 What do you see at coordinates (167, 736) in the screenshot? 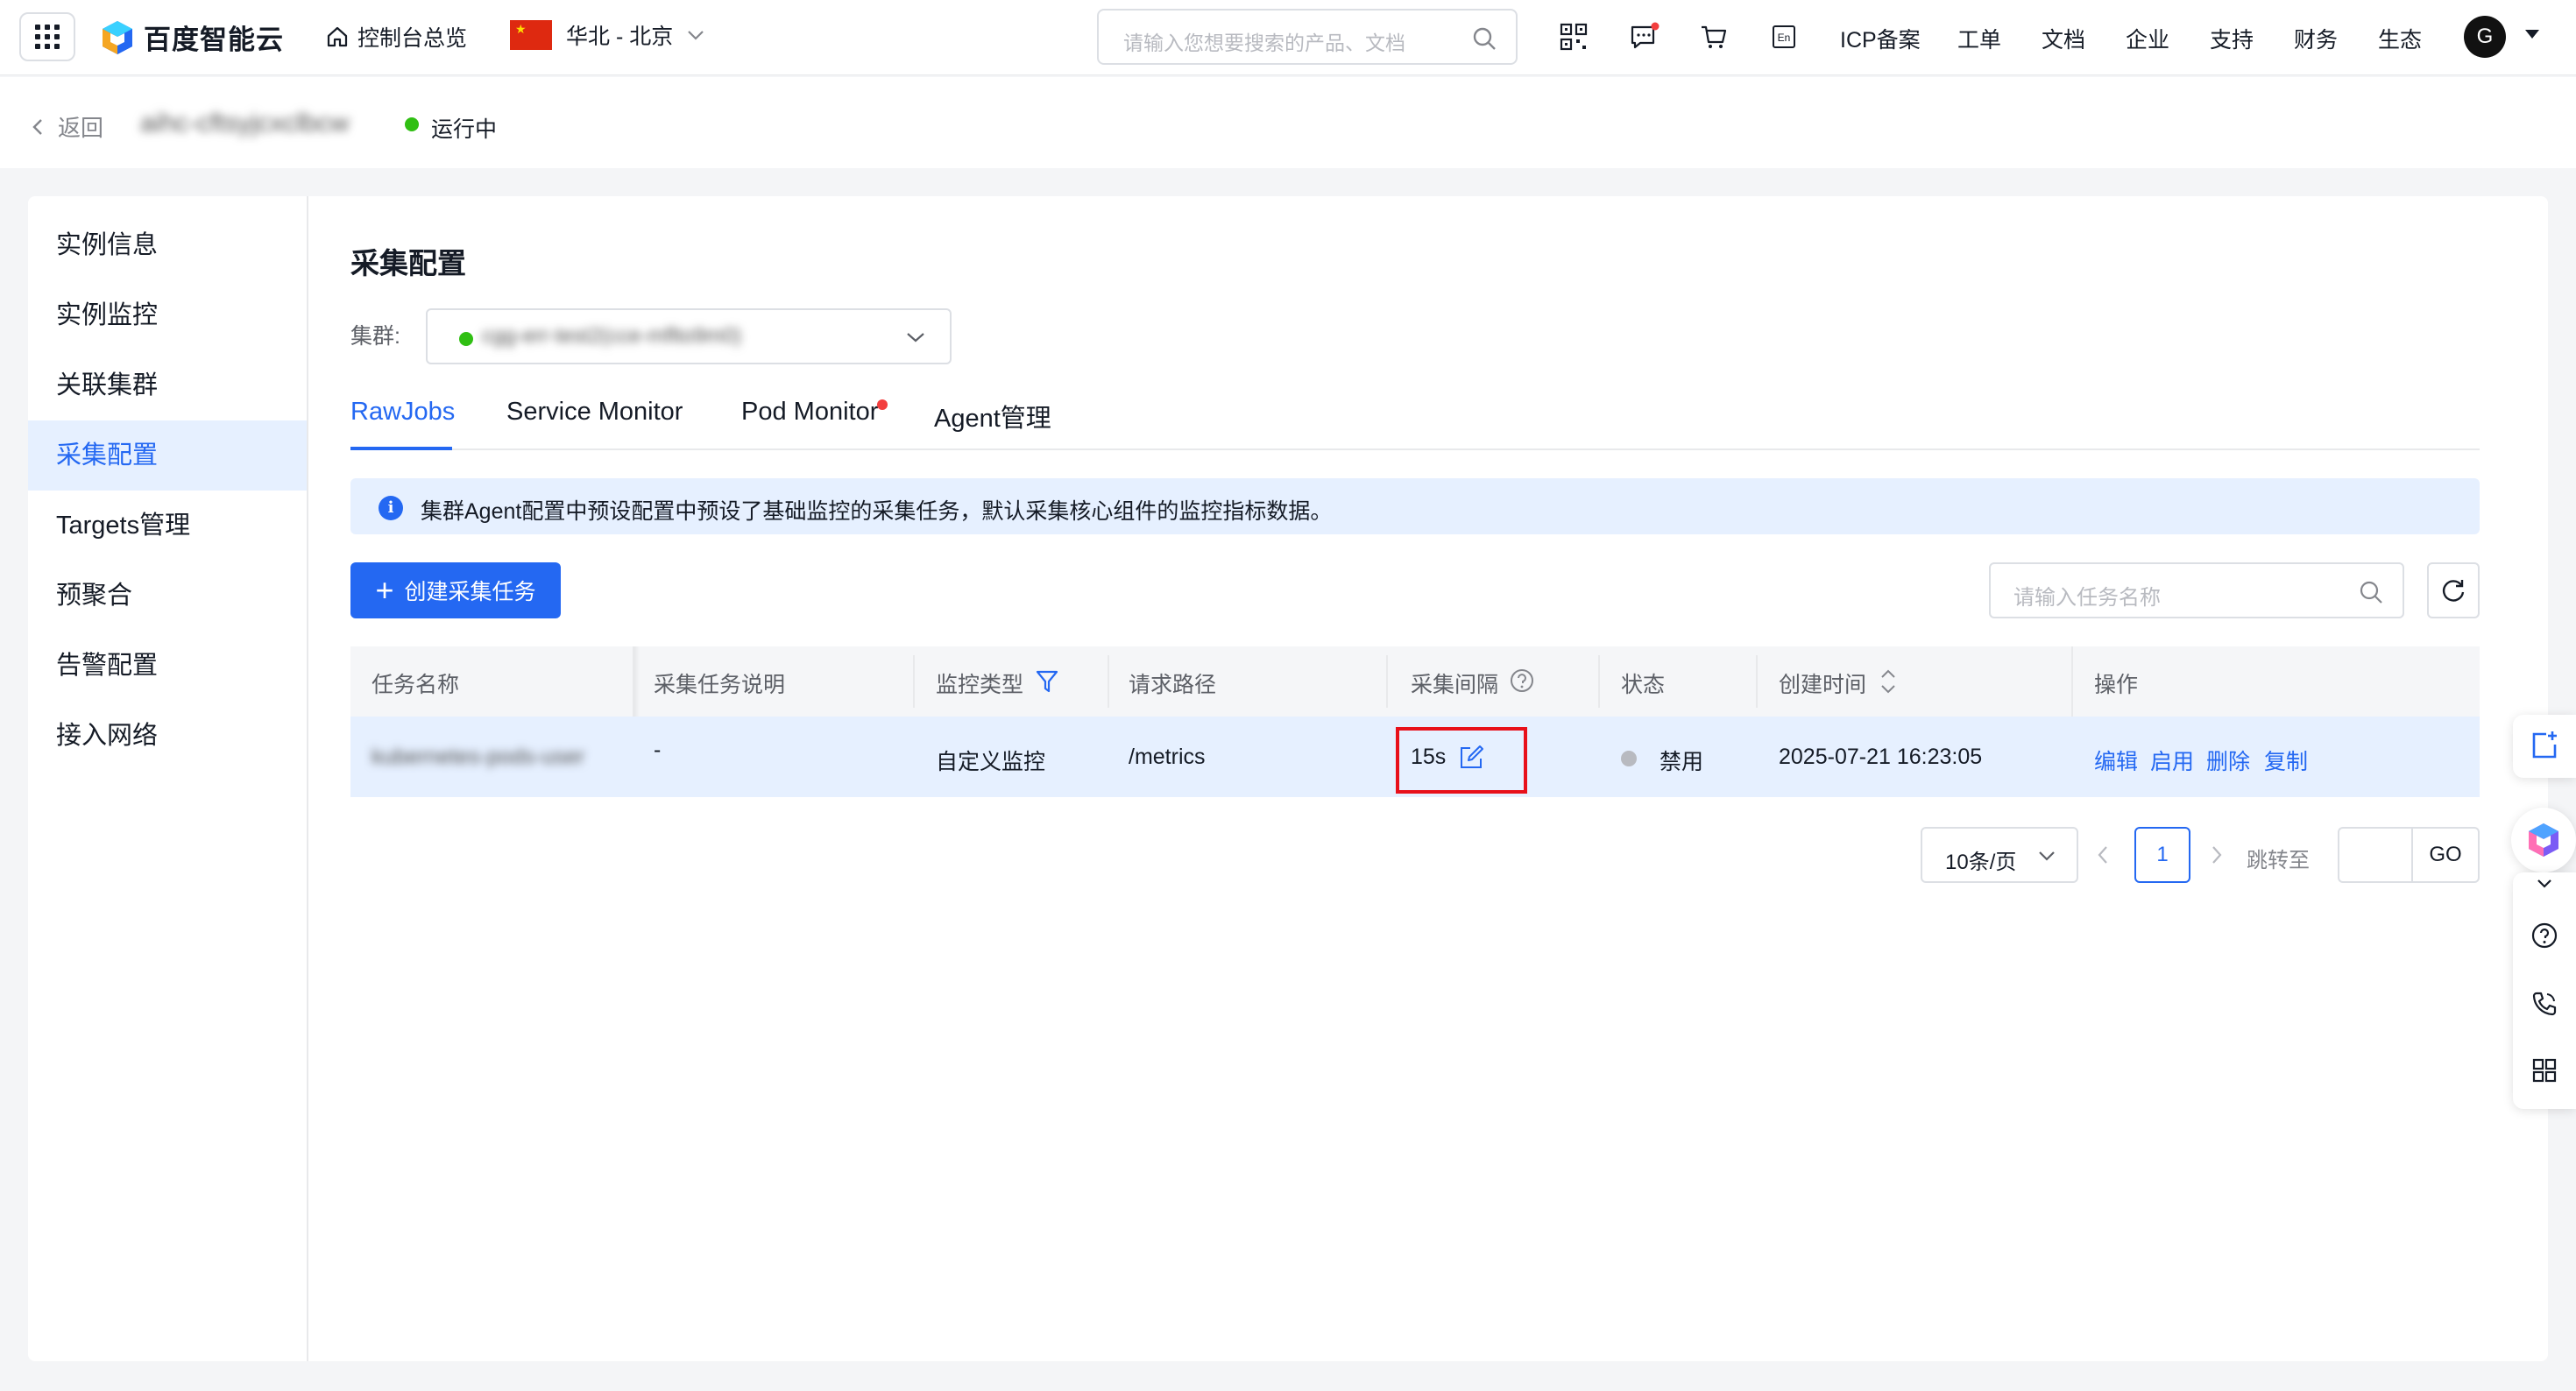
I see `sidebar-item-network-access: 接入网络` at bounding box center [167, 736].